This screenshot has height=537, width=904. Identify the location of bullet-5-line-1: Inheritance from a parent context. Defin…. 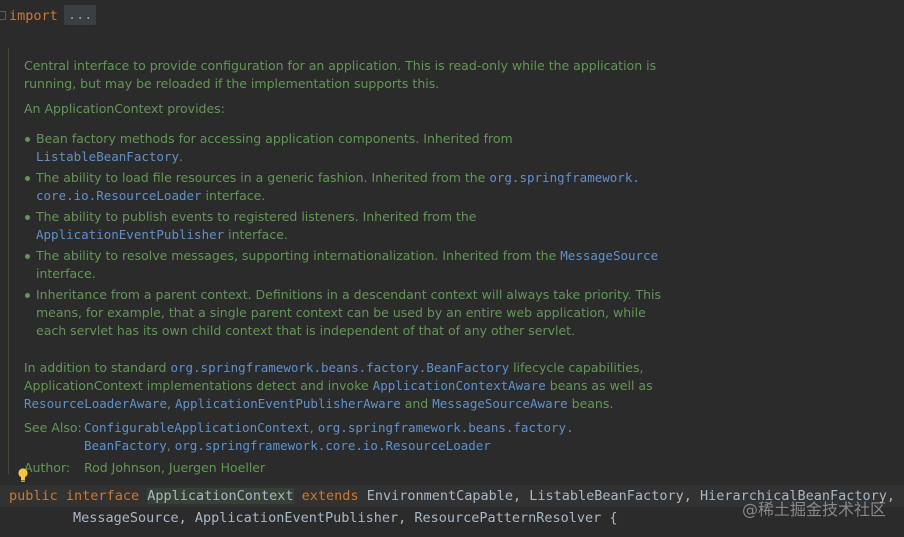
(349, 294).